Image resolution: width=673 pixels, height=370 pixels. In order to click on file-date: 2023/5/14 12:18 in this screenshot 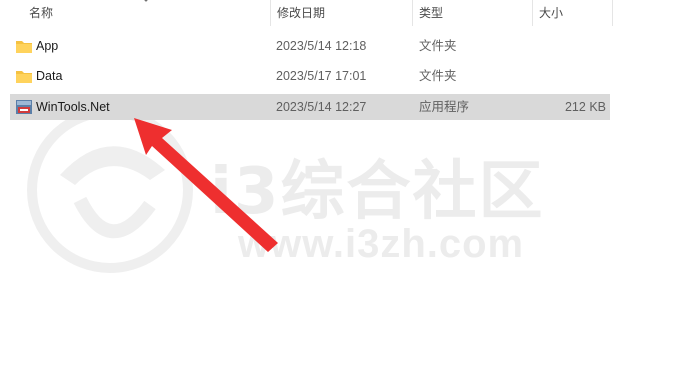, I will do `click(321, 46)`.